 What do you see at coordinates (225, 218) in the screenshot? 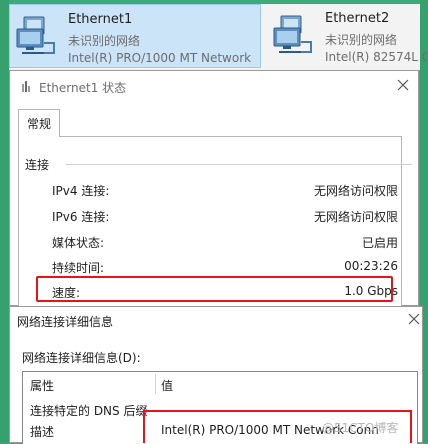
I see `row-ipv6: IPv6 连接: 无网络访问权限` at bounding box center [225, 218].